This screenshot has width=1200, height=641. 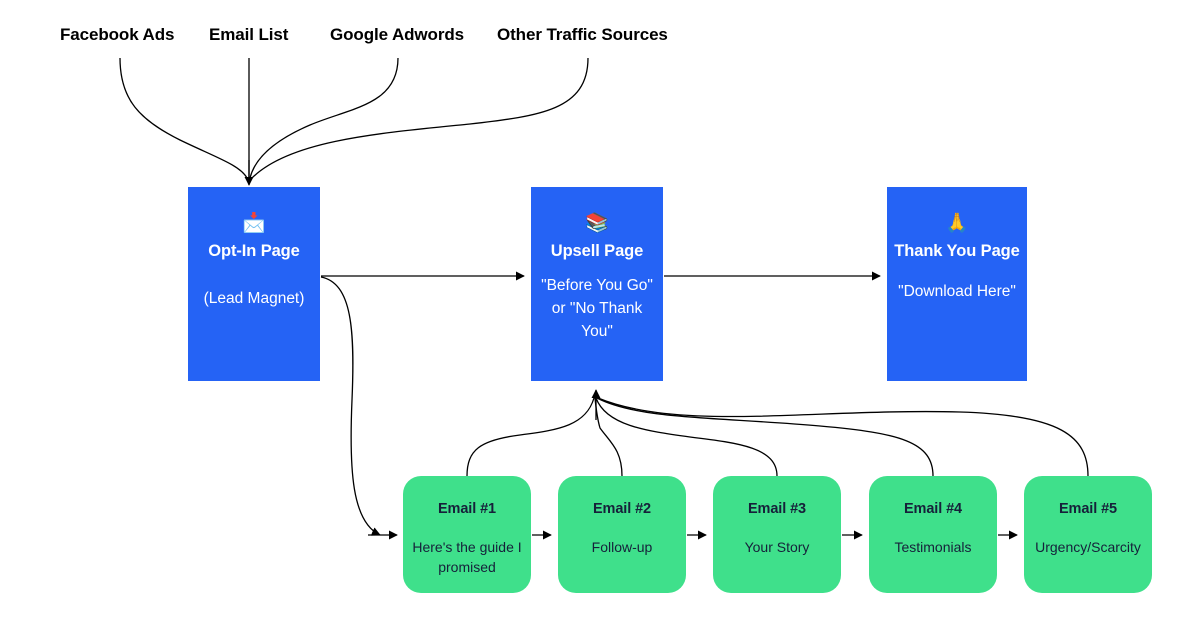 What do you see at coordinates (622, 534) in the screenshot?
I see `node-email-2: Email #2 Follow-up` at bounding box center [622, 534].